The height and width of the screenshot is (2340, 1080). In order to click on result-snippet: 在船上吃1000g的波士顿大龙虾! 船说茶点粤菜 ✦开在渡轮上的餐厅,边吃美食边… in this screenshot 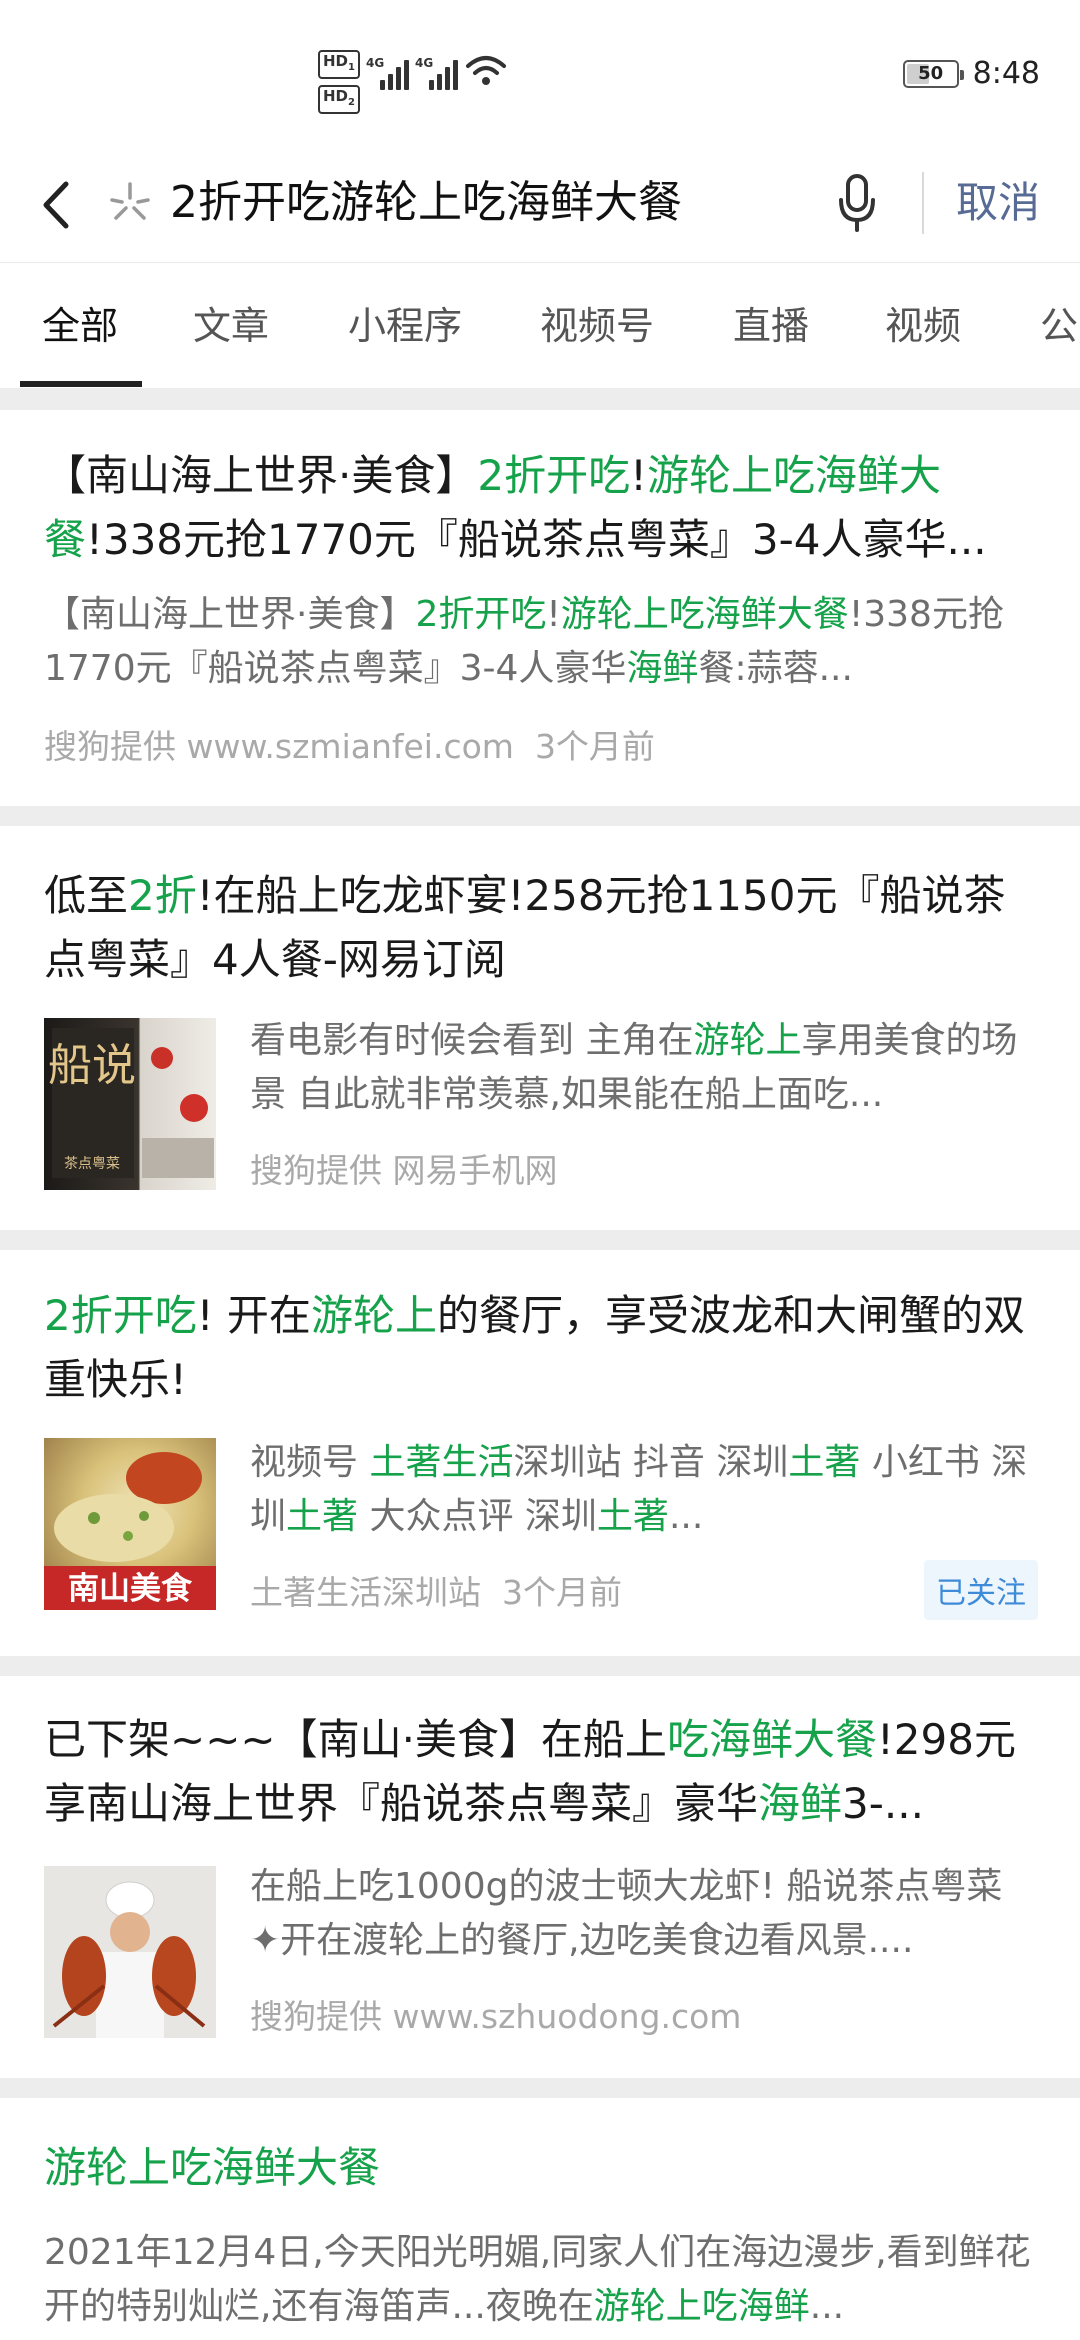, I will do `click(626, 1913)`.